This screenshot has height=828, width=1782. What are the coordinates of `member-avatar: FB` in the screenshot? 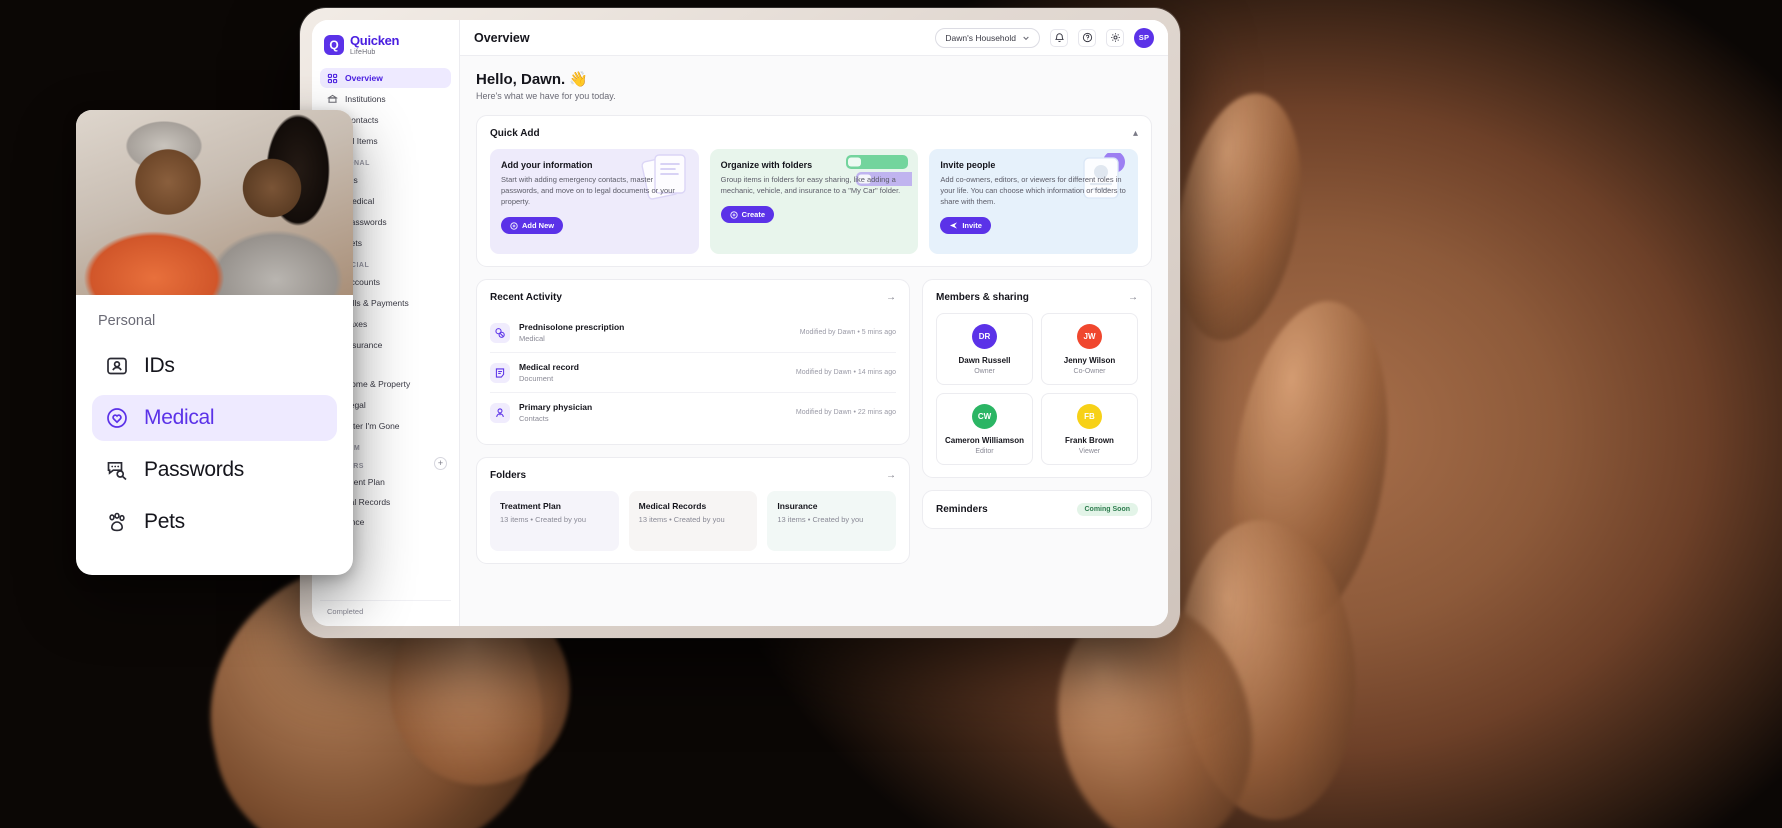 It's located at (1089, 416).